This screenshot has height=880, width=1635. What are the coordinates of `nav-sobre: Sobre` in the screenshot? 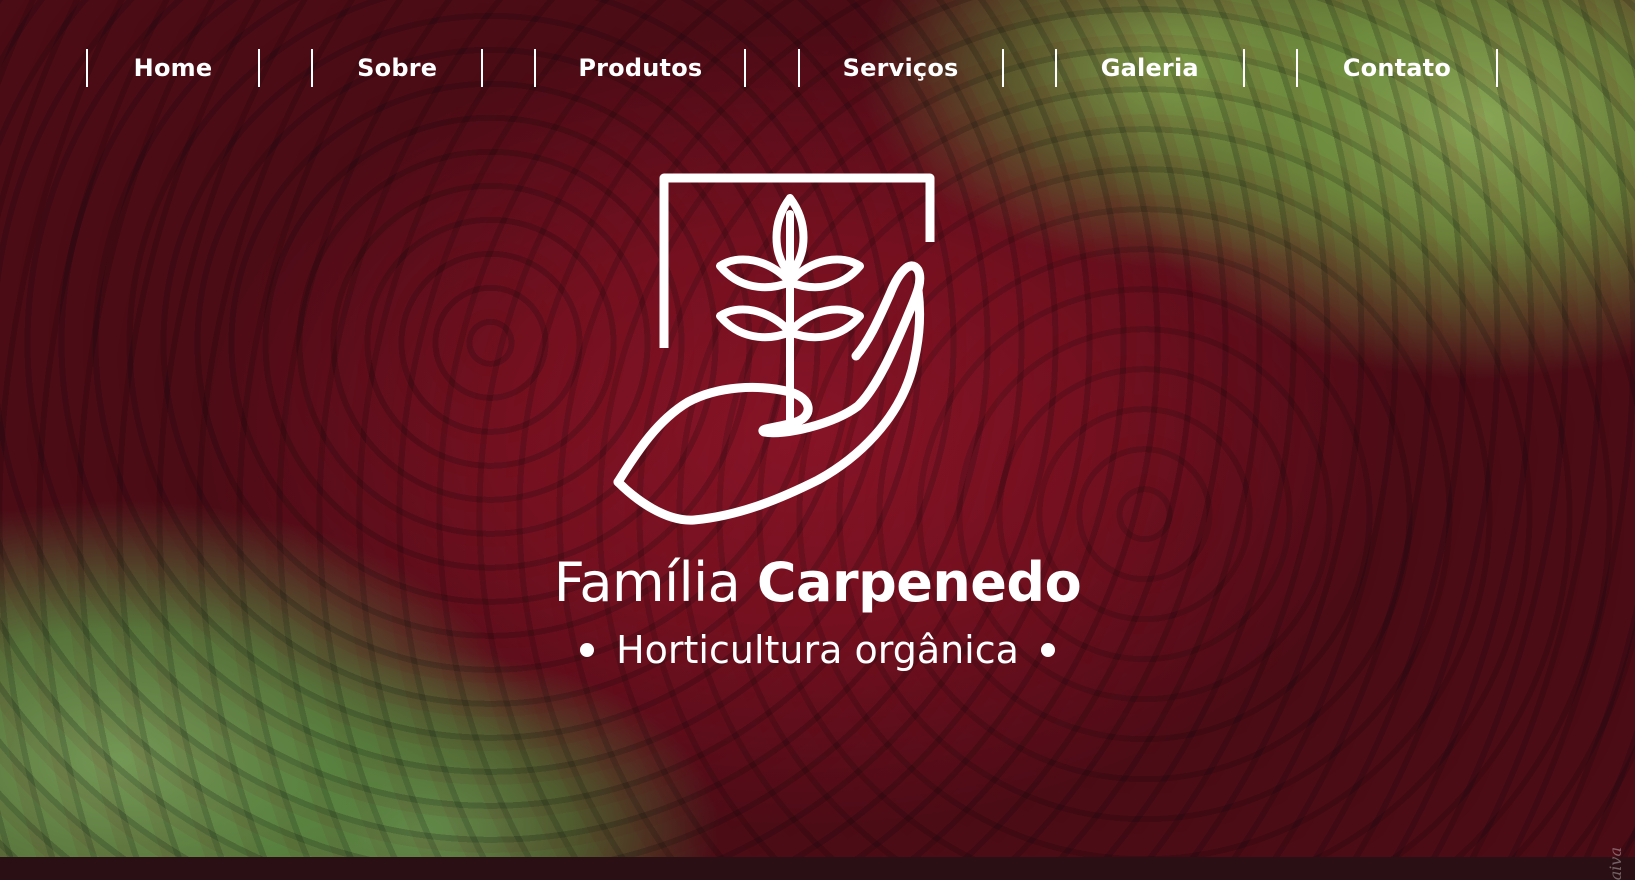 It's located at (397, 68).